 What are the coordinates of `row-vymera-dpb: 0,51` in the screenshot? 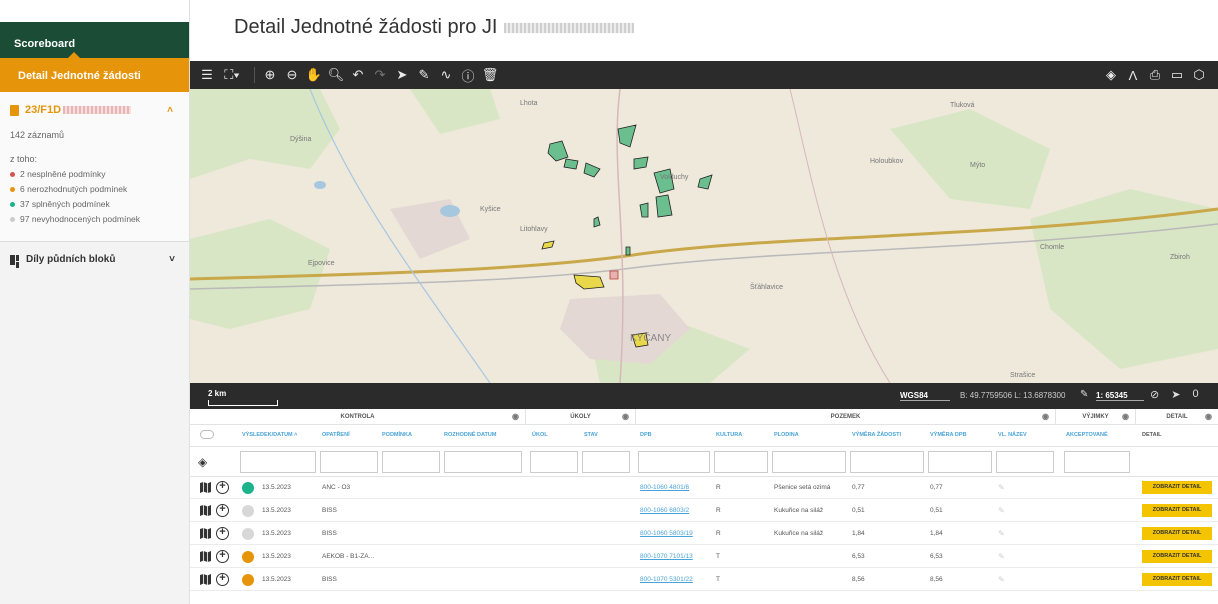 It's located at (936, 510).